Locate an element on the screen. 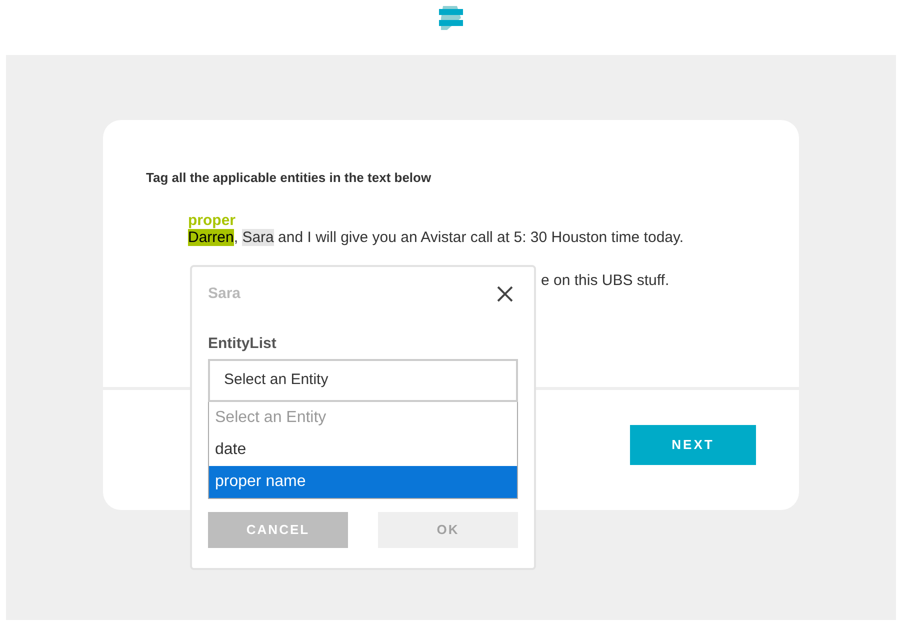  field-label: EntityList is located at coordinates (243, 344).